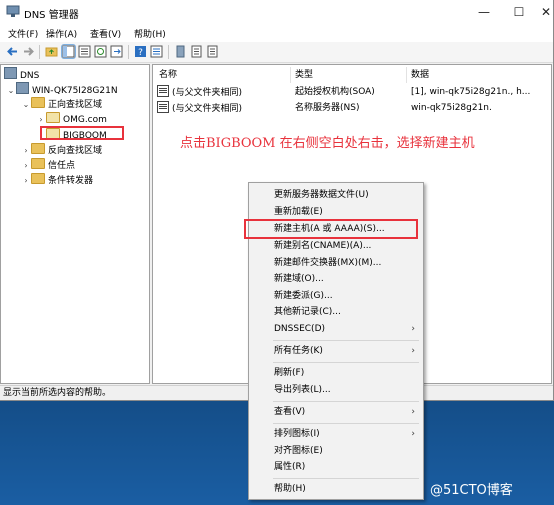 The height and width of the screenshot is (505, 554). Describe the element at coordinates (336, 489) in the screenshot. I see `menu-item-help: 帮助(H)` at that location.